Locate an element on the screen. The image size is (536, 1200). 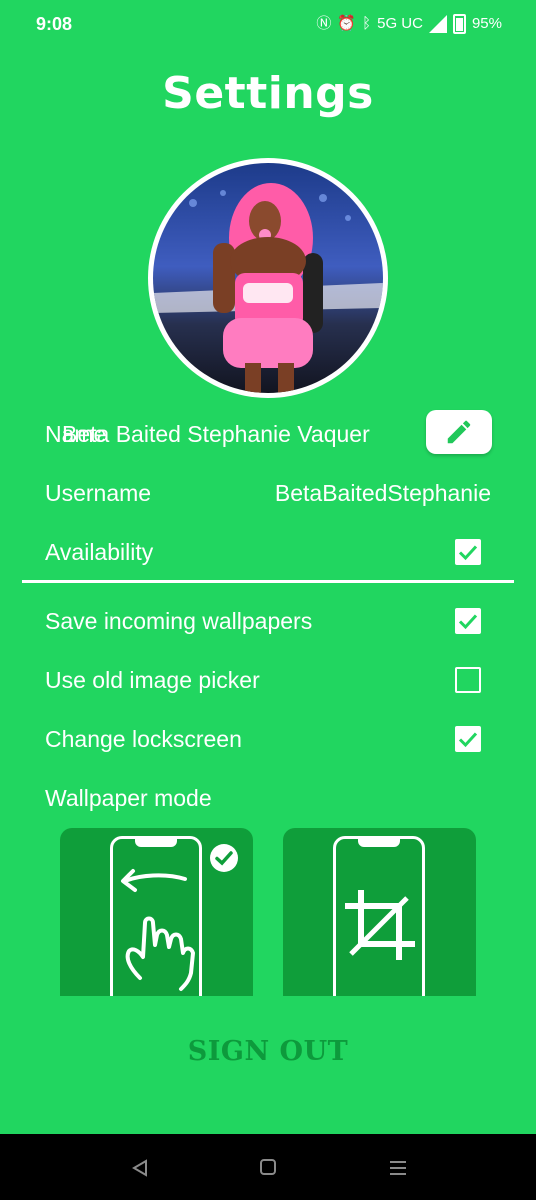
option-label: Save incoming wallpapers is located at coordinates (179, 621).